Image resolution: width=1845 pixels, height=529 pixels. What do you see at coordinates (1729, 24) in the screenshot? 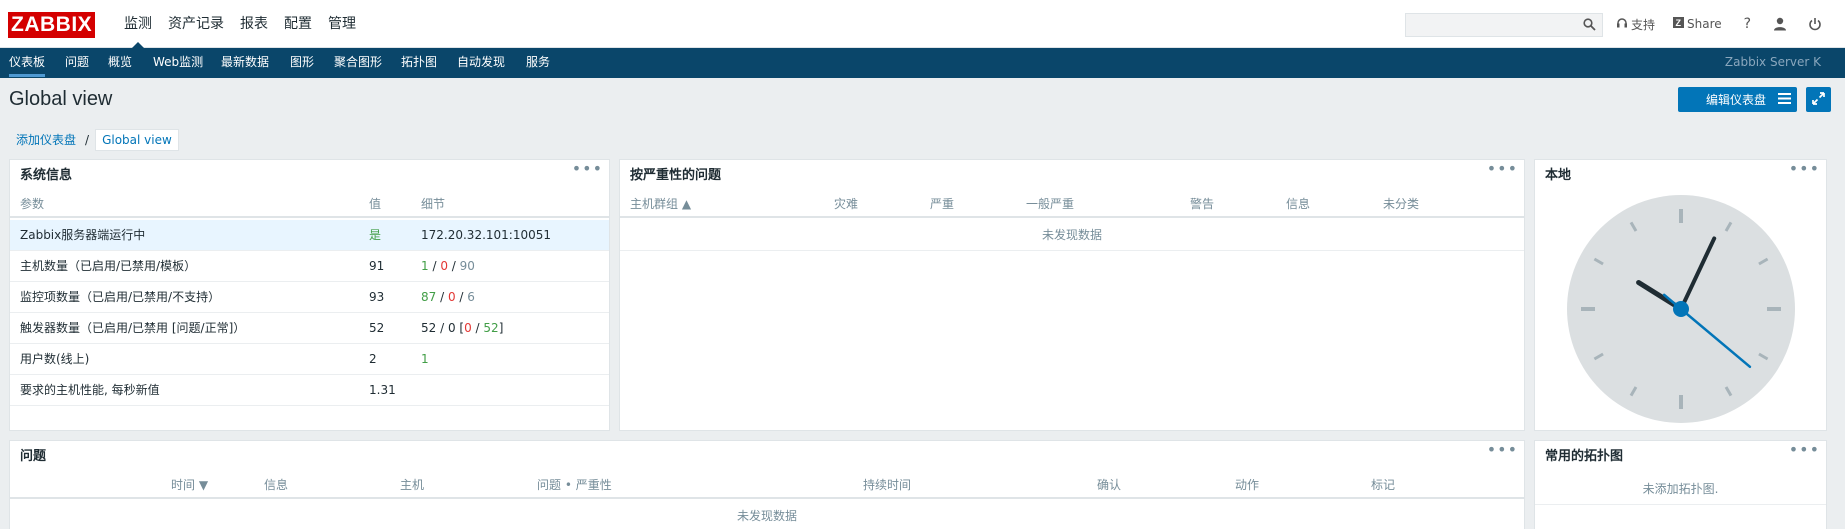
I see `user-toolbar: 支持 Z Share ?` at bounding box center [1729, 24].